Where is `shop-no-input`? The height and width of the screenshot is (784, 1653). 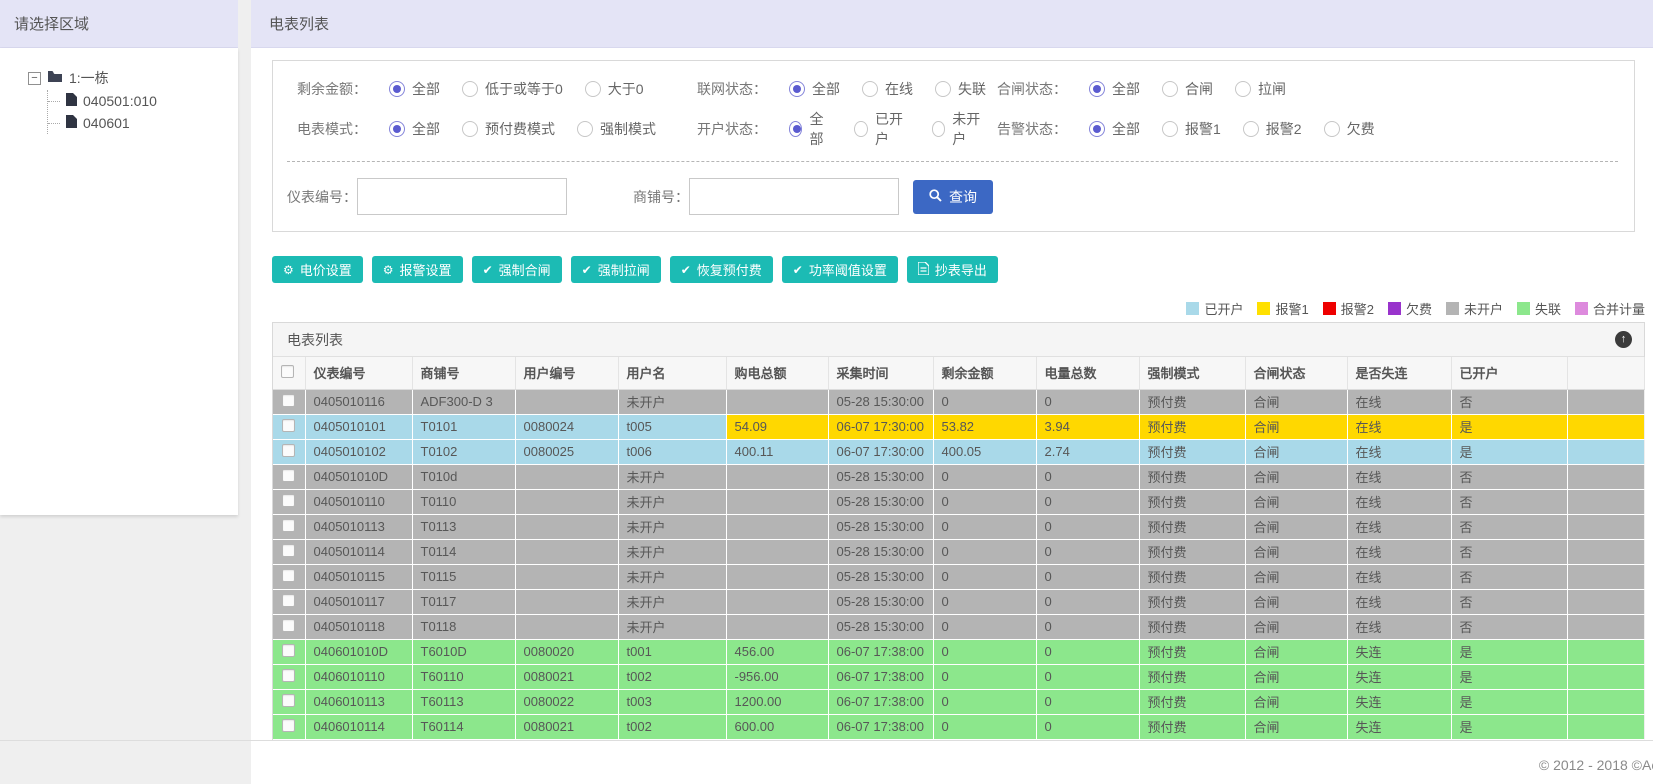
shop-no-input is located at coordinates (794, 196).